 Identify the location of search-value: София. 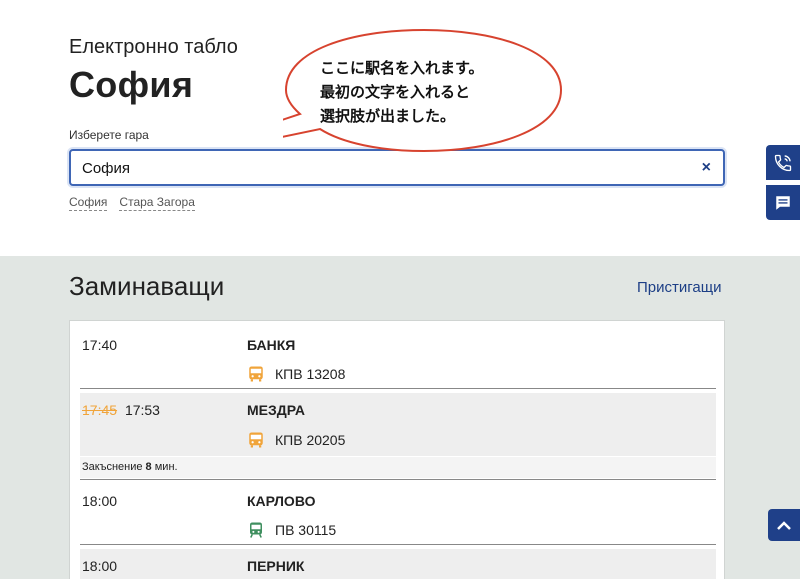
(106, 168).